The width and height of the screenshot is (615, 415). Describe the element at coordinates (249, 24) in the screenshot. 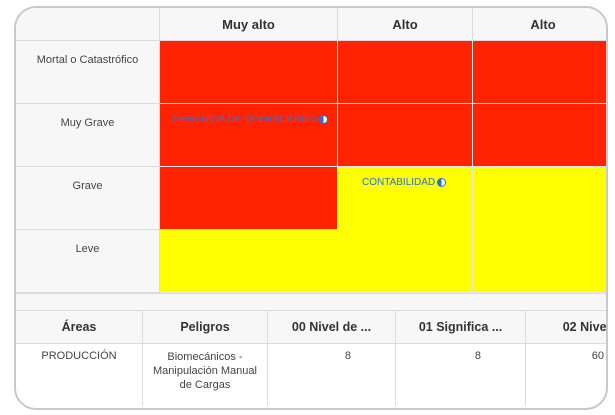

I see `matrix-column-header: Muy alto` at that location.